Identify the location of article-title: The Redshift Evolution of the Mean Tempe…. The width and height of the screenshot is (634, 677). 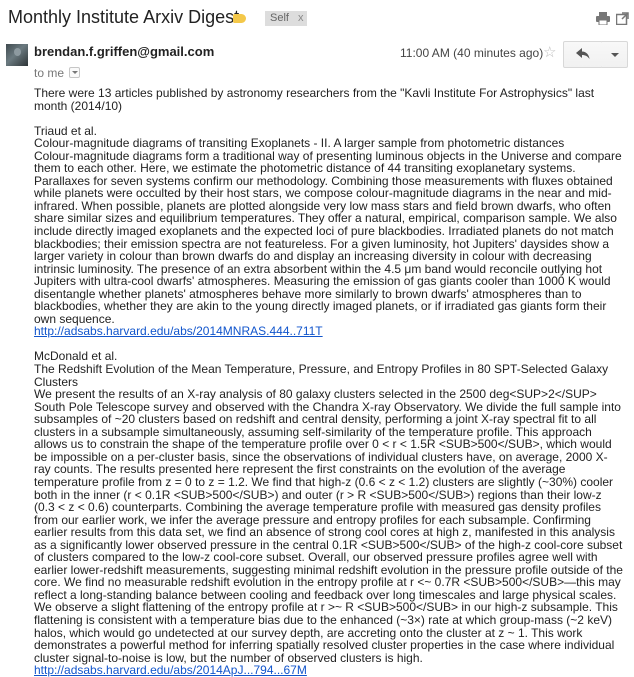
(321, 375).